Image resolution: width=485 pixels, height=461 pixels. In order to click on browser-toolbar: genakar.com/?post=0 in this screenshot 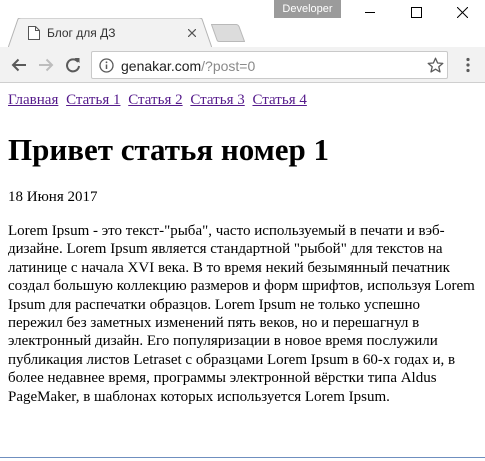, I will do `click(242, 65)`.